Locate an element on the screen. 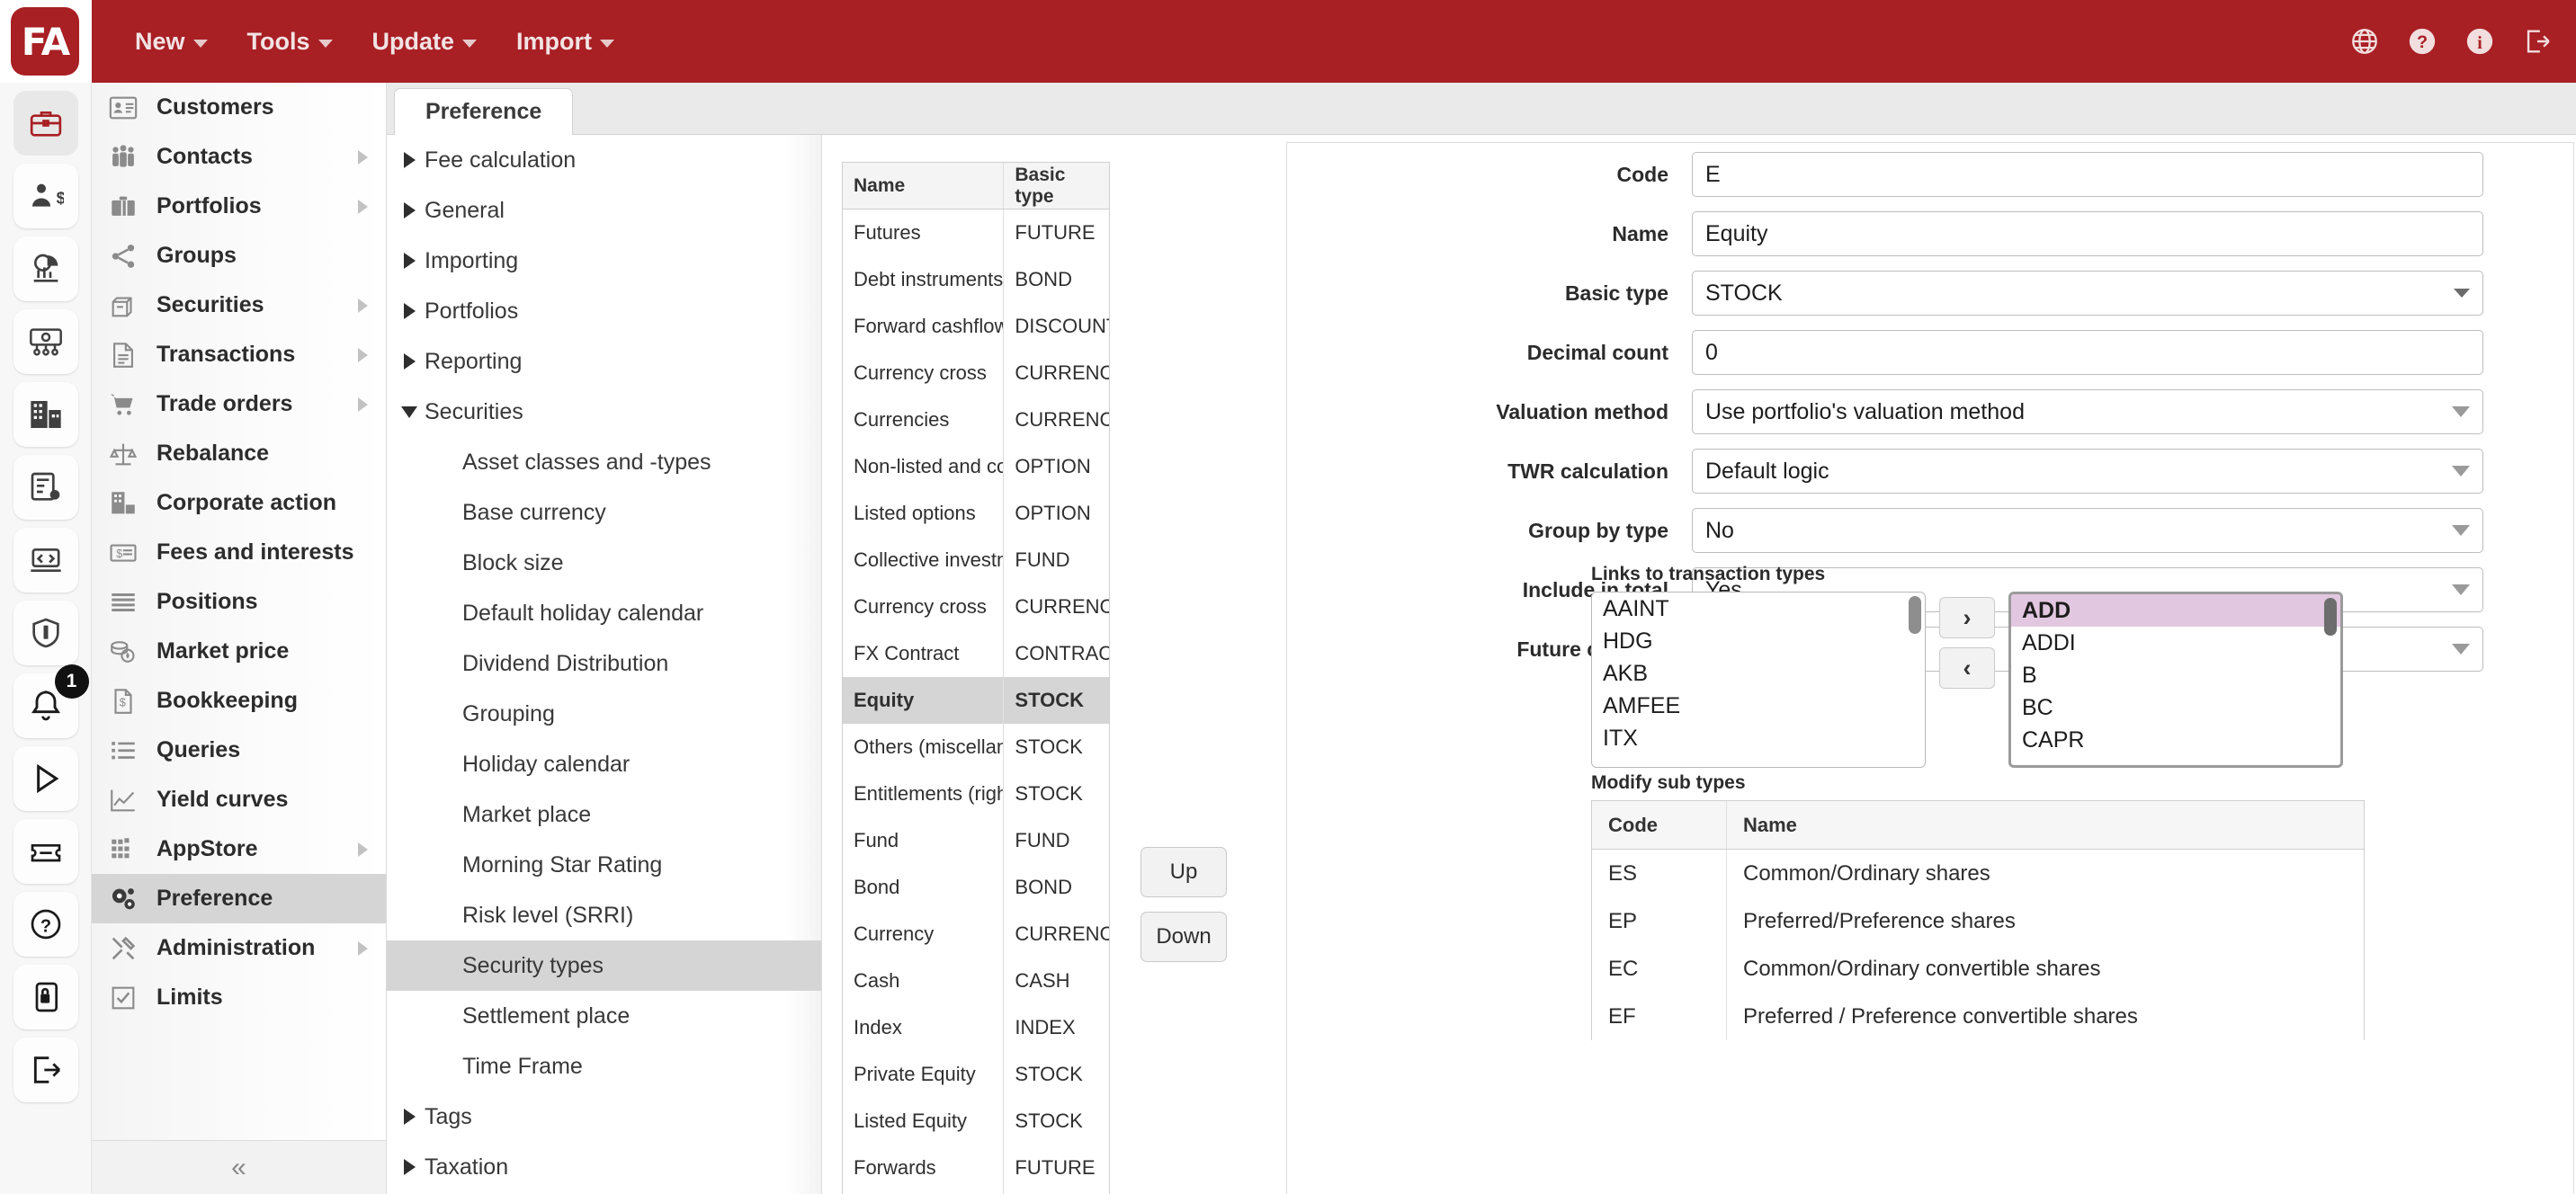  menu-new: New is located at coordinates (171, 41).